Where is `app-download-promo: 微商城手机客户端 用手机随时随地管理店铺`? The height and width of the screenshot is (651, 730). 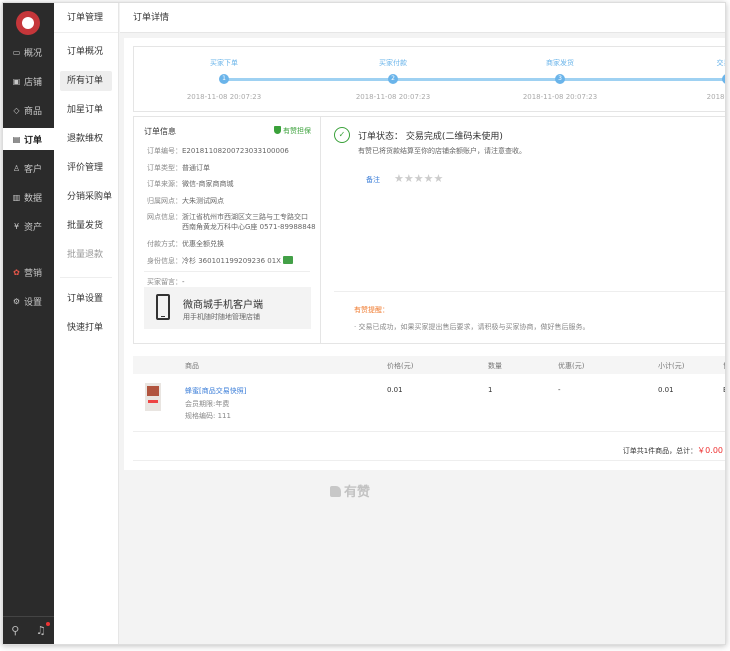 app-download-promo: 微商城手机客户端 用手机随时随地管理店铺 is located at coordinates (227, 308).